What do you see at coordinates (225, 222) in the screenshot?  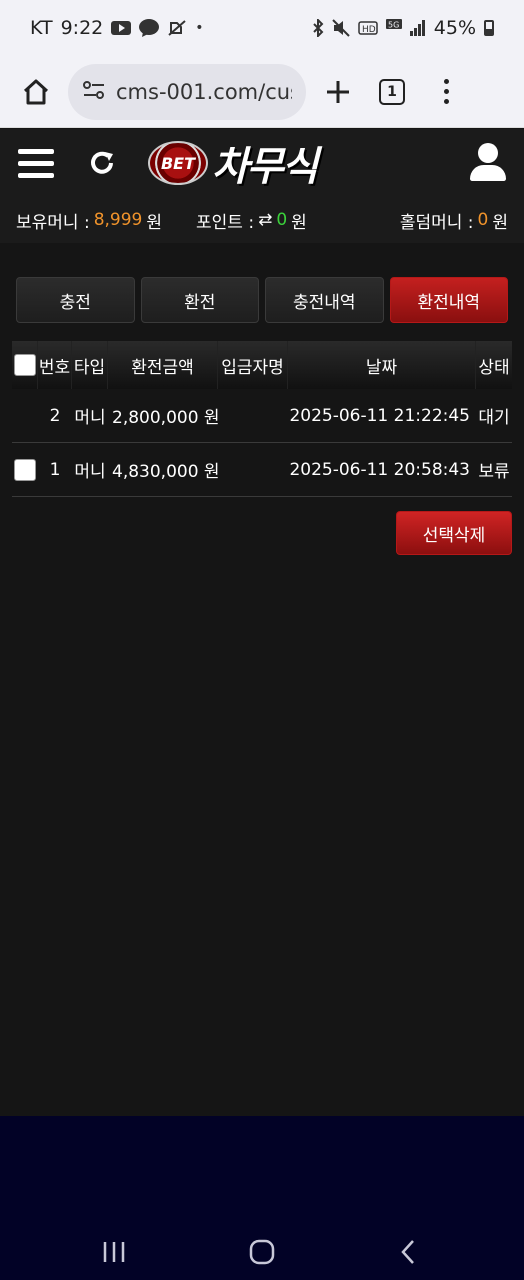 I see `point-label: 포인트 :` at bounding box center [225, 222].